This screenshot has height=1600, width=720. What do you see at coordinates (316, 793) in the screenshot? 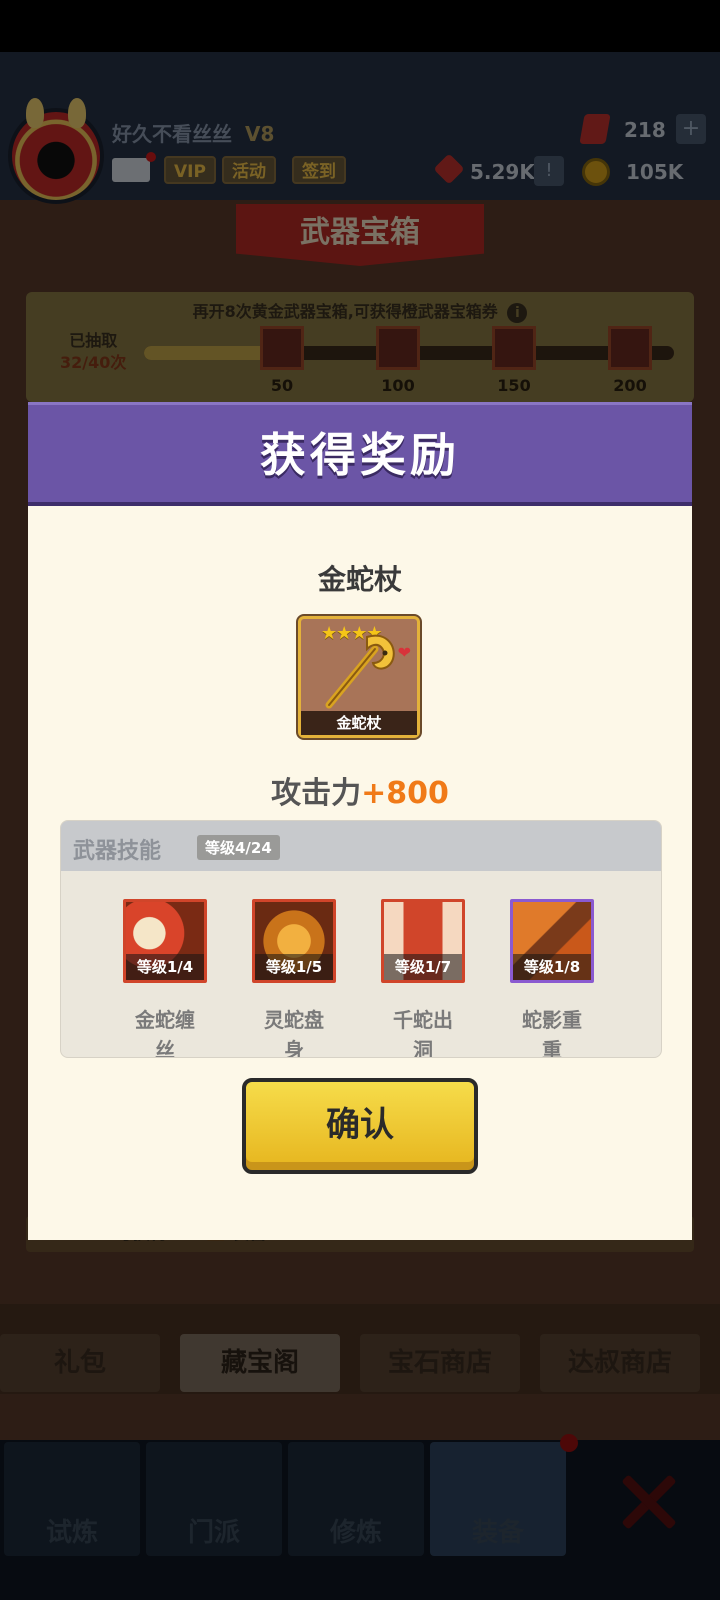
I see `attack-label: 攻击力` at bounding box center [316, 793].